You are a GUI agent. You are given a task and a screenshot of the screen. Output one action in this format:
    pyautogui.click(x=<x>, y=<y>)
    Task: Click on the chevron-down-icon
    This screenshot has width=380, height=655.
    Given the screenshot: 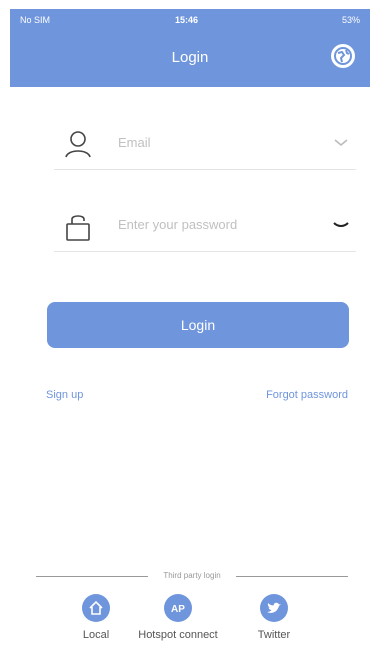 What is the action you would take?
    pyautogui.click(x=341, y=142)
    